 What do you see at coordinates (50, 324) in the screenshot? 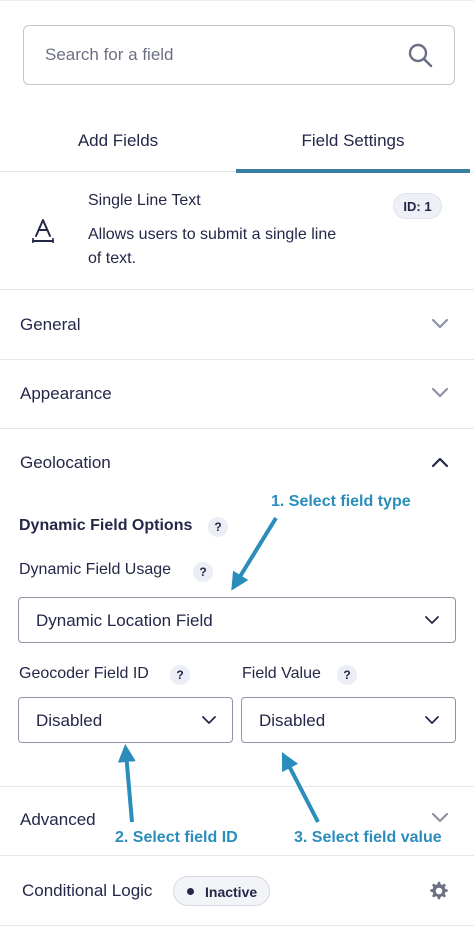
I see `section-general-label: General` at bounding box center [50, 324].